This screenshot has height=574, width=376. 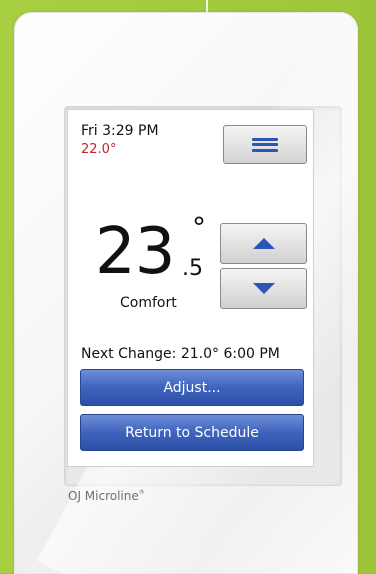 I want to click on registered-mark: ®, so click(x=141, y=492).